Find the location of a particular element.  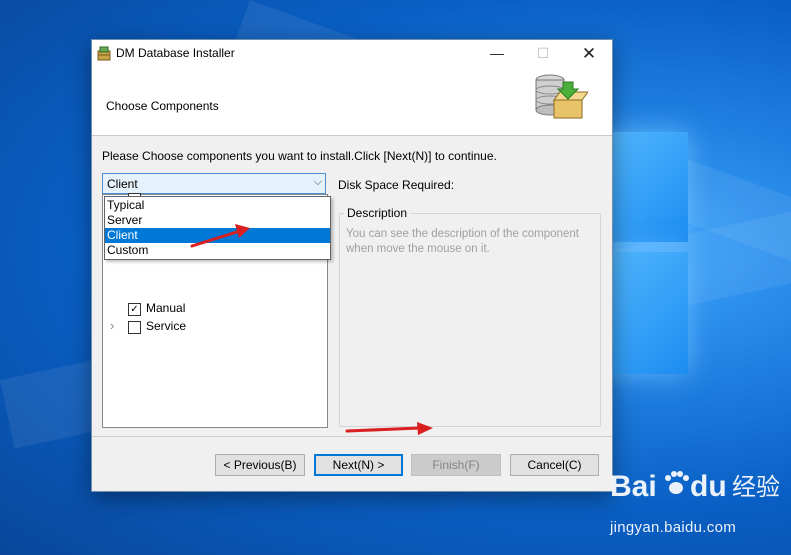

install-type-dropdown: Typical Server Client Custom is located at coordinates (217, 228).